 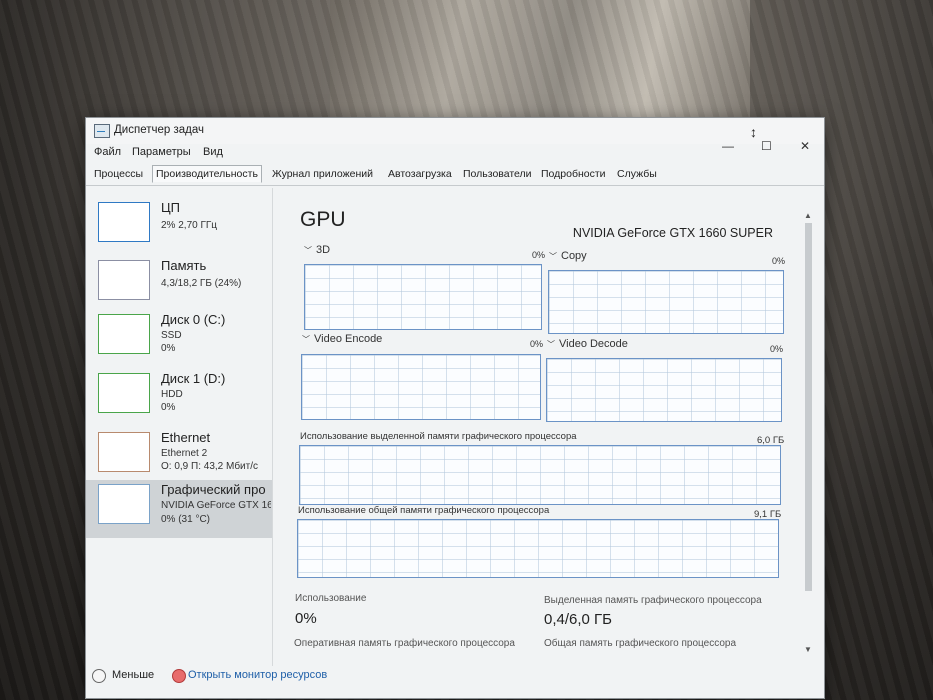 What do you see at coordinates (189, 225) in the screenshot?
I see `sidebar-item-sub: 2% 2,70 ГГц` at bounding box center [189, 225].